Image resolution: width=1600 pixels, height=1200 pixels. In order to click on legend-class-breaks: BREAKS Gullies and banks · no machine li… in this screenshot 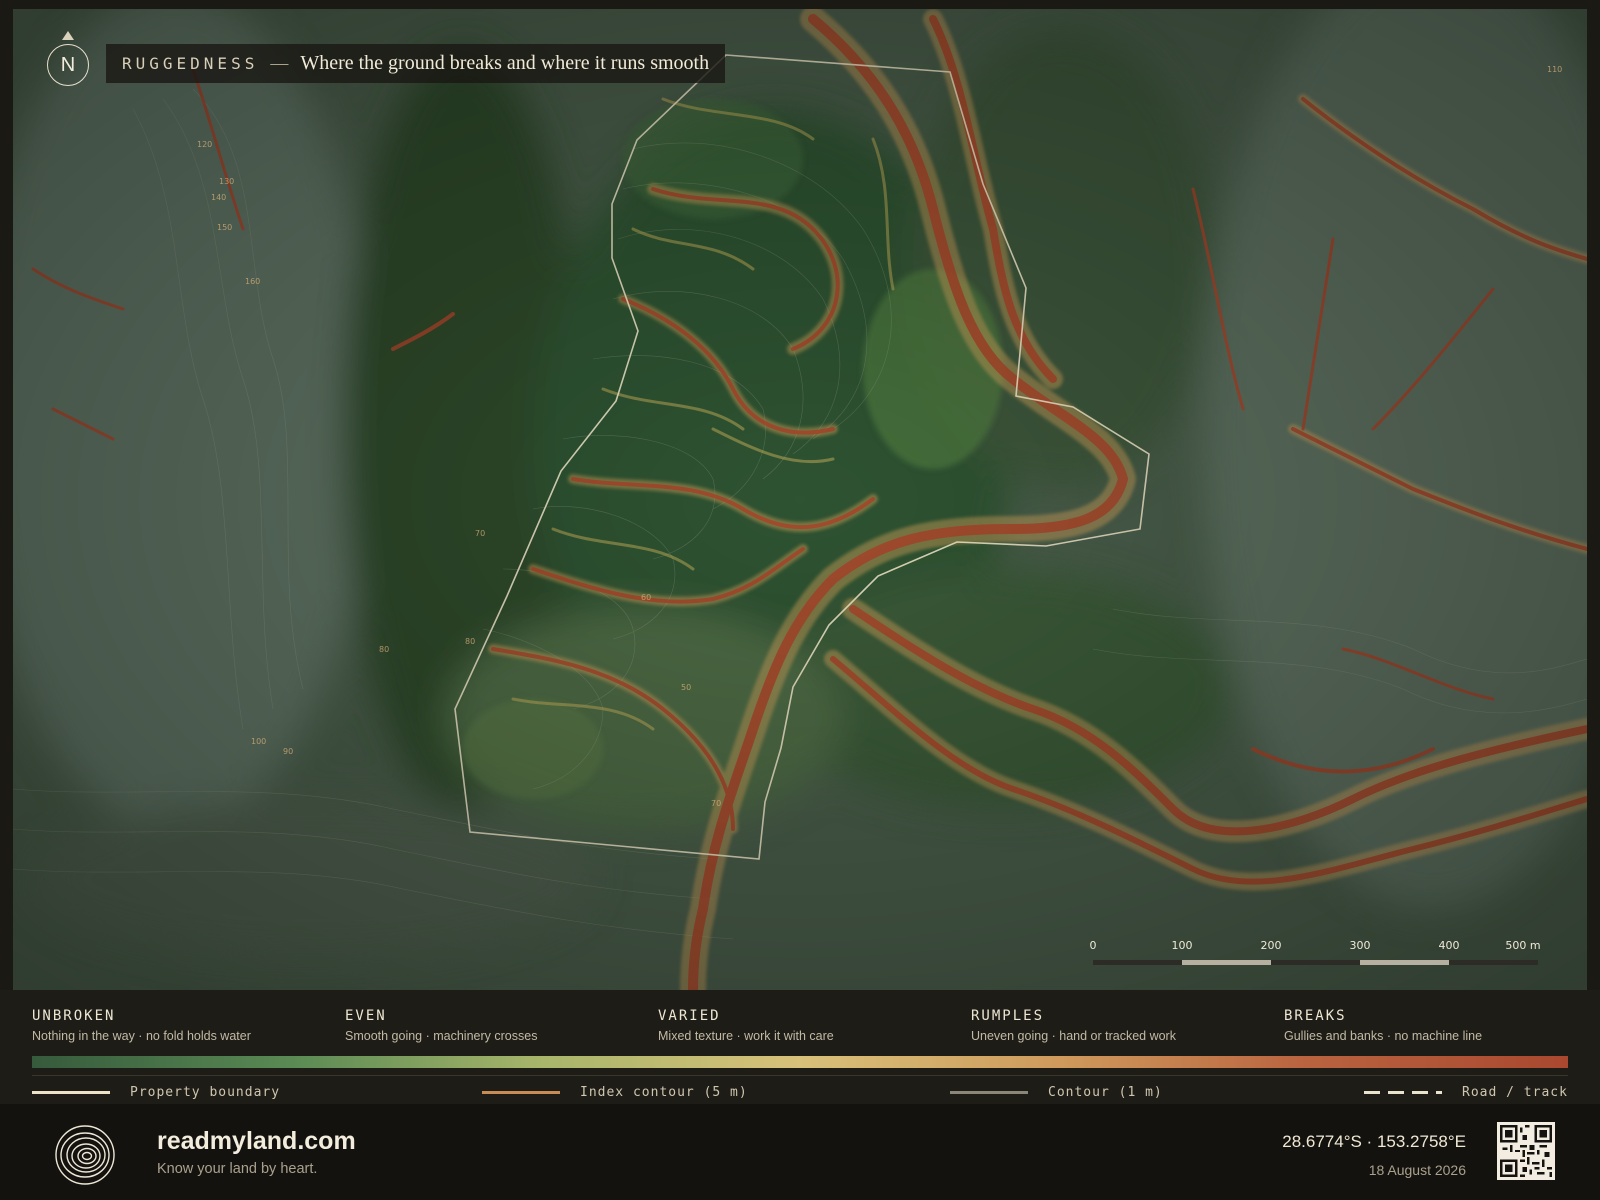, I will do `click(1434, 1025)`.